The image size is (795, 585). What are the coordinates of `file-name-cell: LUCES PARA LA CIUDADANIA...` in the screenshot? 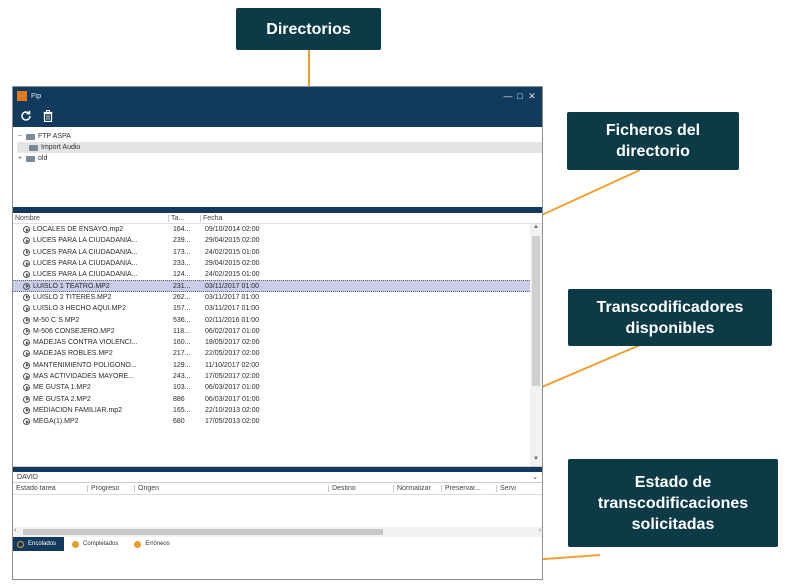 It's located at (91, 241).